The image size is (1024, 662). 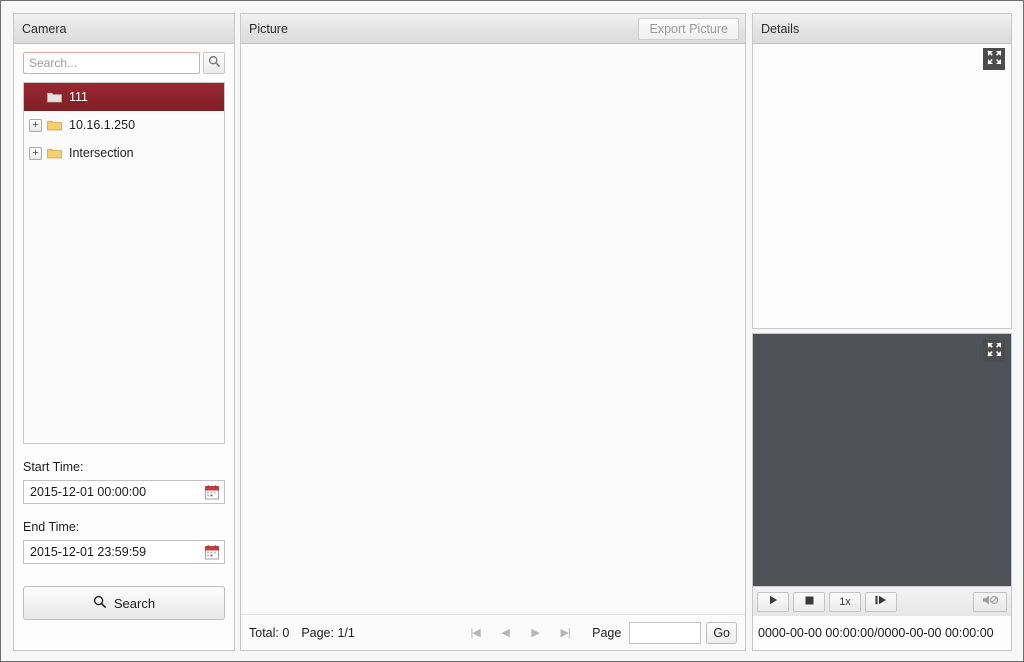 I want to click on pagination-summary: Total: 0 Page: 1/1, so click(x=302, y=633).